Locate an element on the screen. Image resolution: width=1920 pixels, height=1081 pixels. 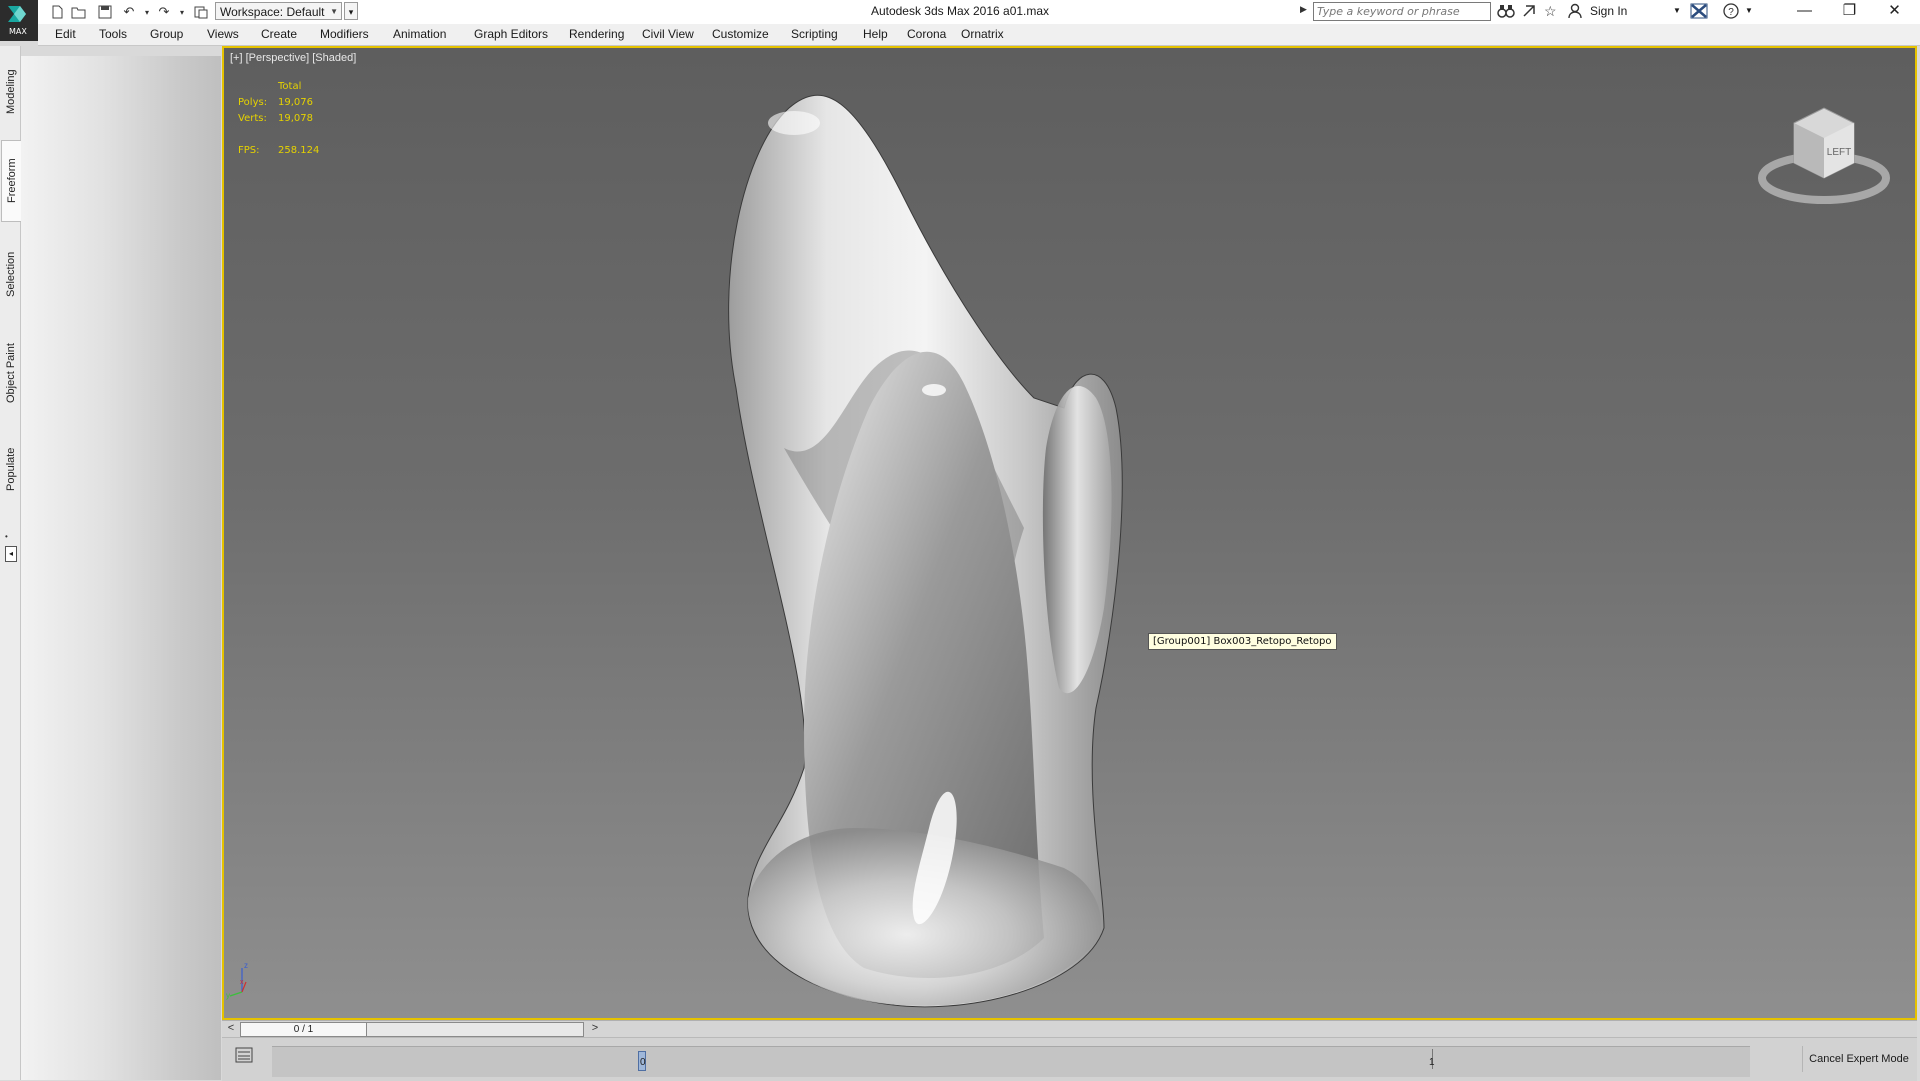
subscription-center-icon is located at coordinates (1529, 12).